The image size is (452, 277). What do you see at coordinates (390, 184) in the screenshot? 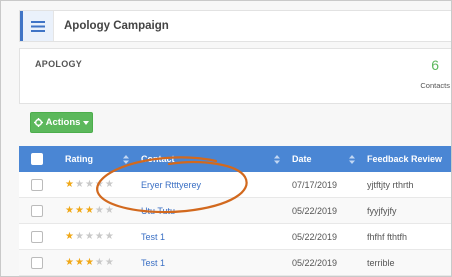
I see `feedback-cell: yjtftjty rthrth` at bounding box center [390, 184].